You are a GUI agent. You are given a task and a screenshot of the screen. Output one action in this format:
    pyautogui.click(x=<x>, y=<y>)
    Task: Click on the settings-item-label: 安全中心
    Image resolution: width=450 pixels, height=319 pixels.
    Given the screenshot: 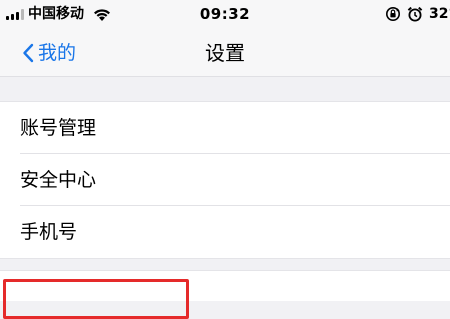 What is the action you would take?
    pyautogui.click(x=58, y=180)
    